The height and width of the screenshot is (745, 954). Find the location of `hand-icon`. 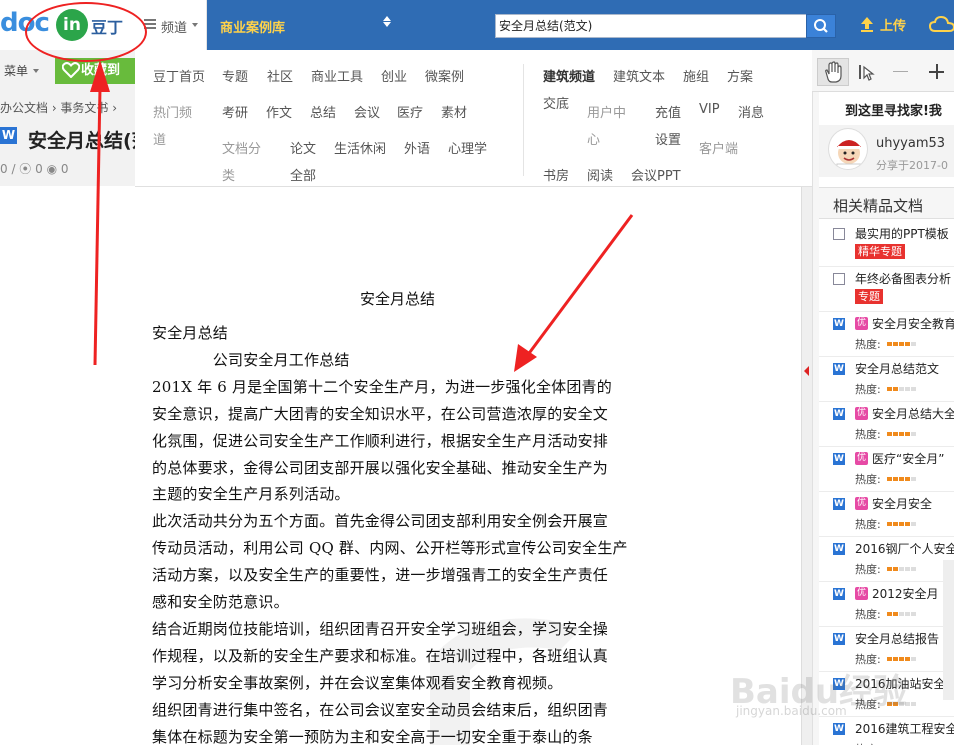

hand-icon is located at coordinates (833, 72).